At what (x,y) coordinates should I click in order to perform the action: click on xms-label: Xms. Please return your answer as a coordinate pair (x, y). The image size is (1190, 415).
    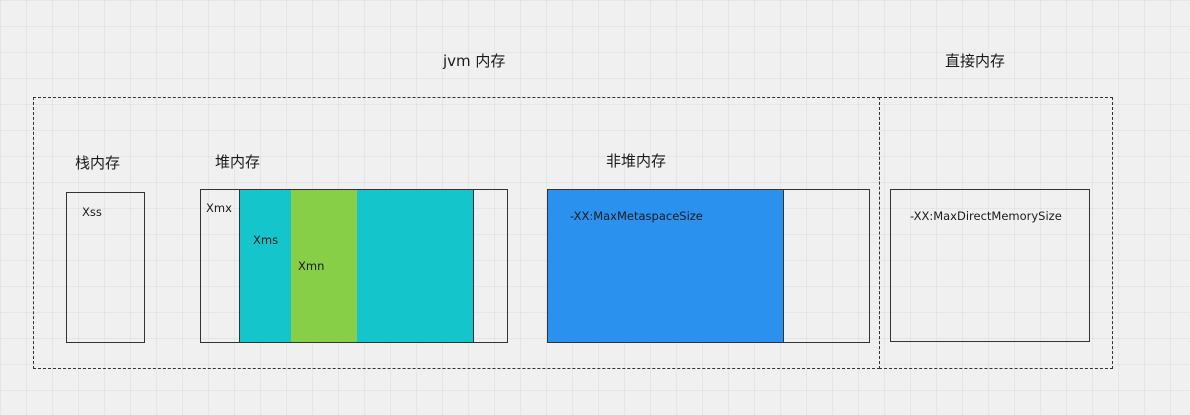
    Looking at the image, I should click on (266, 240).